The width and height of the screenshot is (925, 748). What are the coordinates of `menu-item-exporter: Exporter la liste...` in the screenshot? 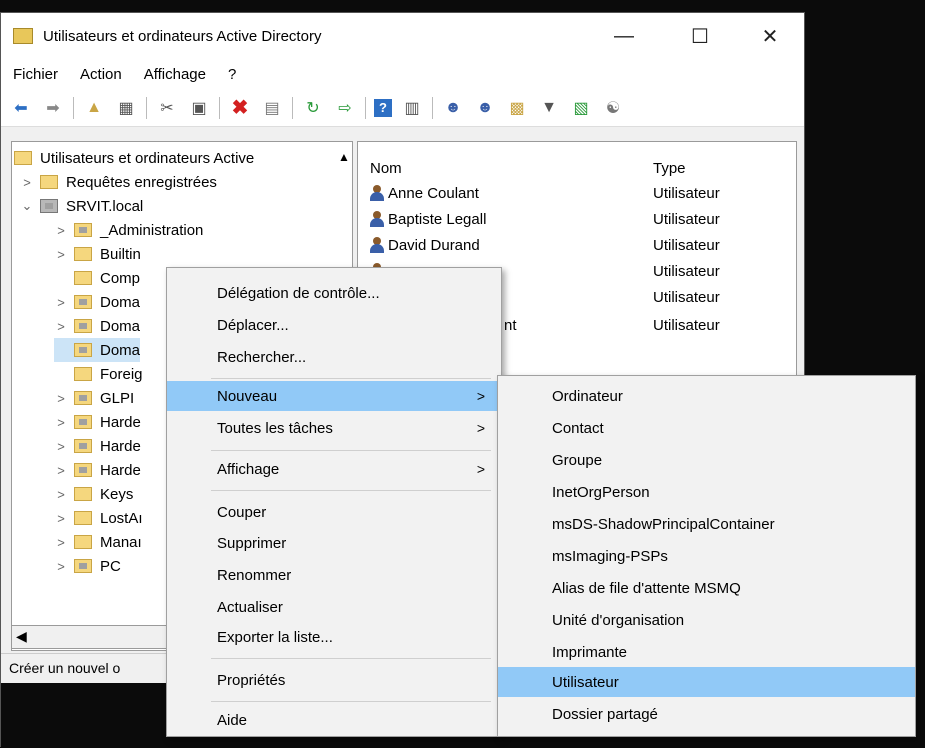 It's located at (334, 637).